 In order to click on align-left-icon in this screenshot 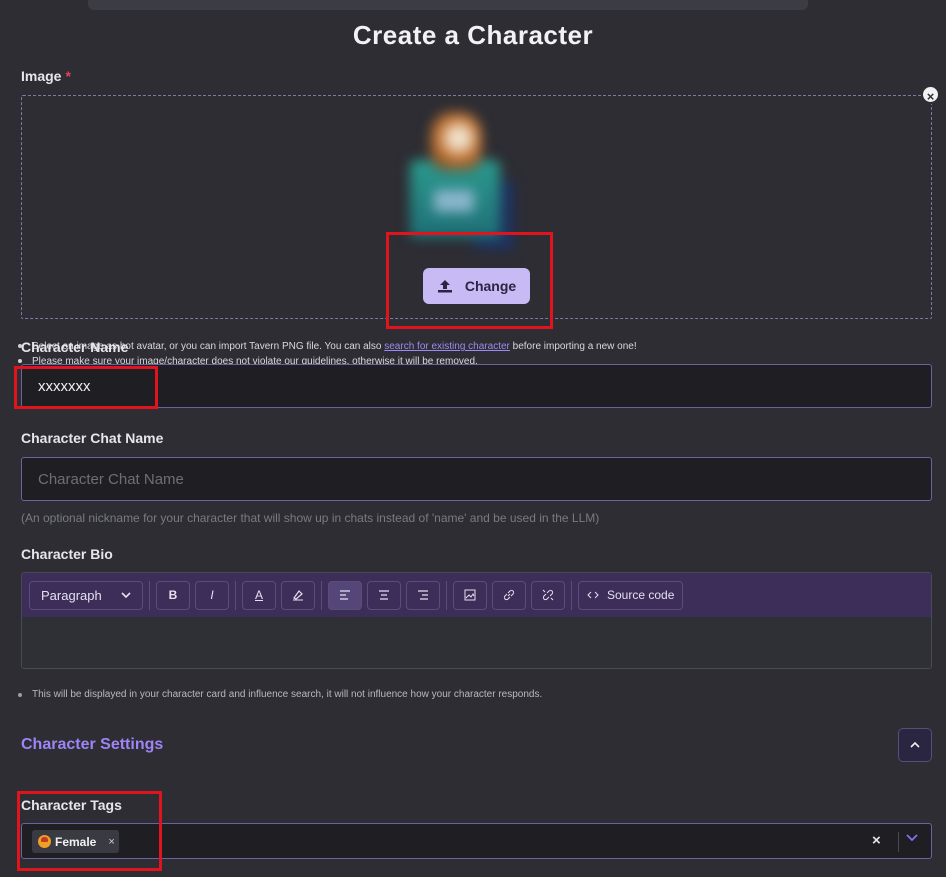, I will do `click(345, 595)`.